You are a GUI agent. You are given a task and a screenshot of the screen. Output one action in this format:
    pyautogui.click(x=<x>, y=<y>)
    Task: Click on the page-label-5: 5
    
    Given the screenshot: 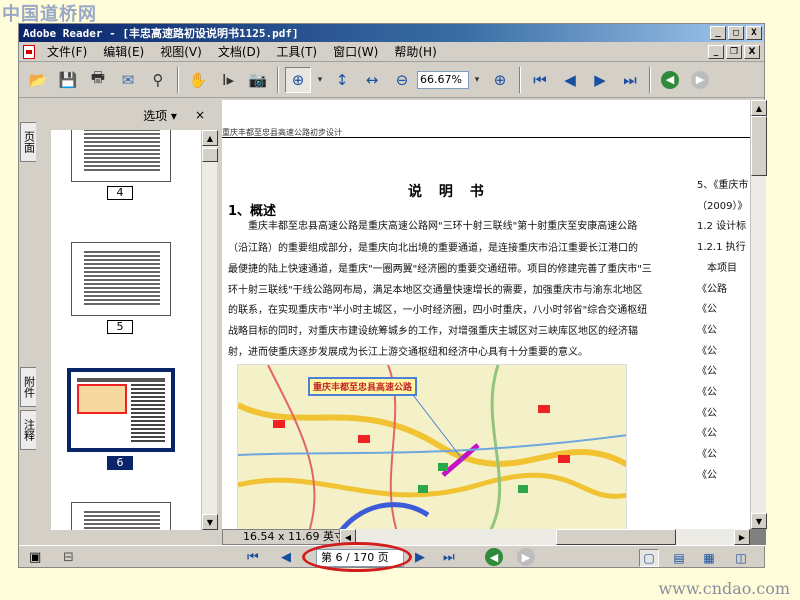 What is the action you would take?
    pyautogui.click(x=120, y=327)
    